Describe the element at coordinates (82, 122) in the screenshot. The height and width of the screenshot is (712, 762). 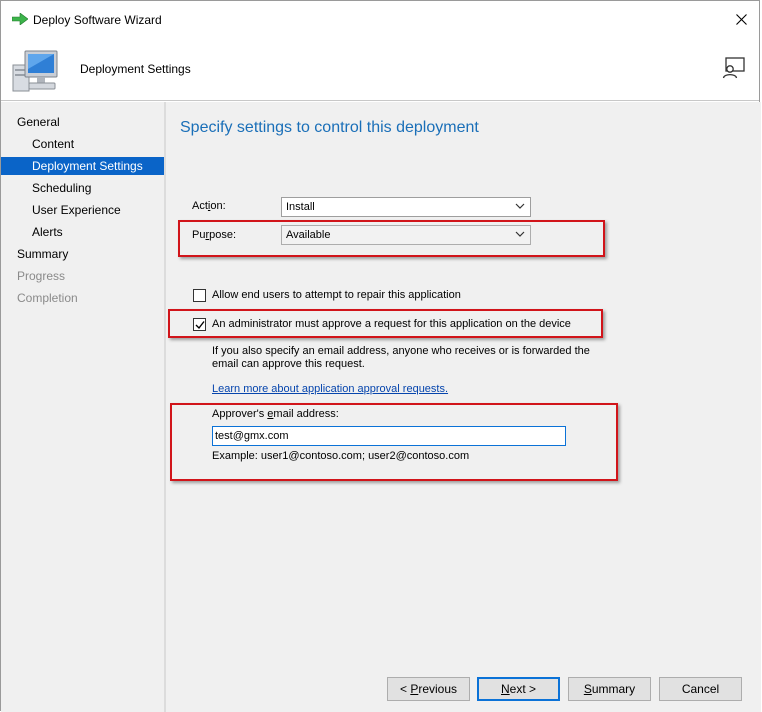
I see `nav-item-general: General` at that location.